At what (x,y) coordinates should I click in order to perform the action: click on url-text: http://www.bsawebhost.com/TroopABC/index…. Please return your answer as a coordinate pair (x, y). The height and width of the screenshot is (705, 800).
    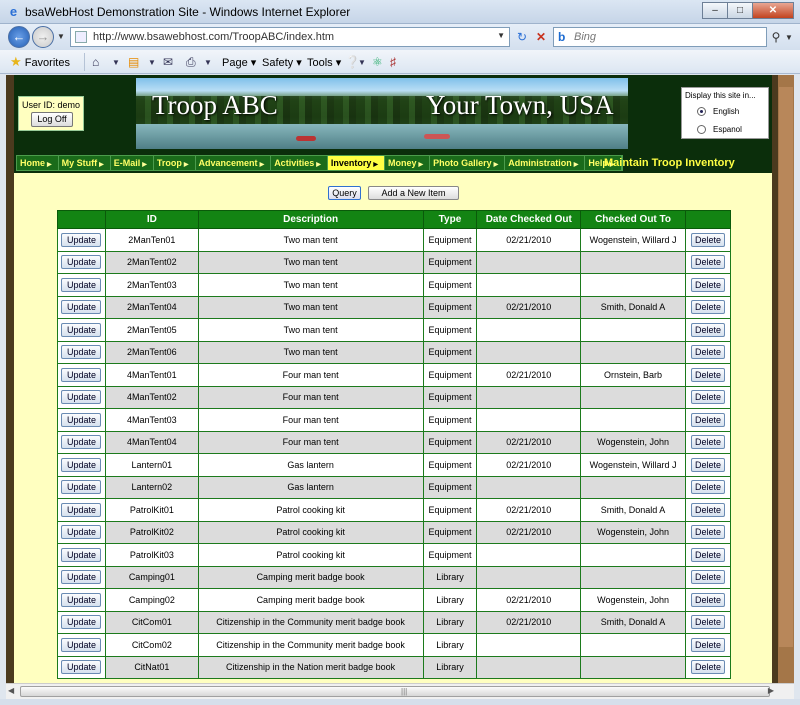
    Looking at the image, I should click on (213, 37).